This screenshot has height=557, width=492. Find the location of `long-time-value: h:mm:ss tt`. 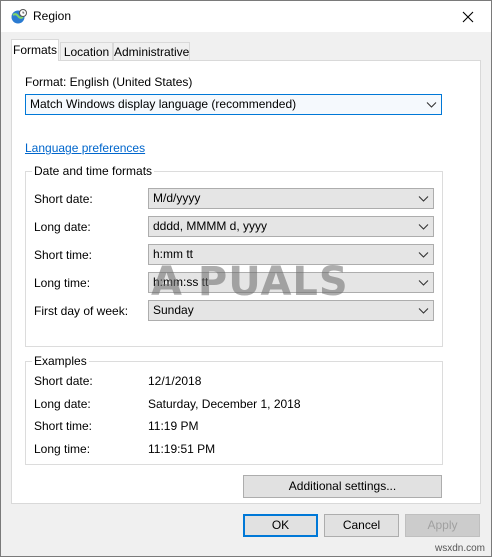

long-time-value: h:mm:ss tt is located at coordinates (181, 282).